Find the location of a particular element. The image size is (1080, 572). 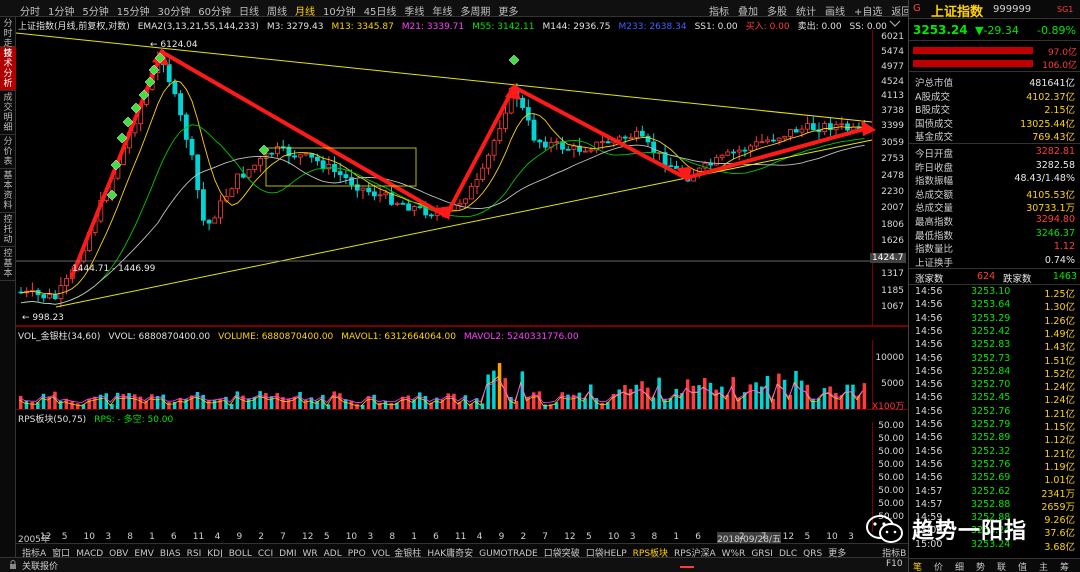

quote-bottom-tab: 联 is located at coordinates (1001, 566).